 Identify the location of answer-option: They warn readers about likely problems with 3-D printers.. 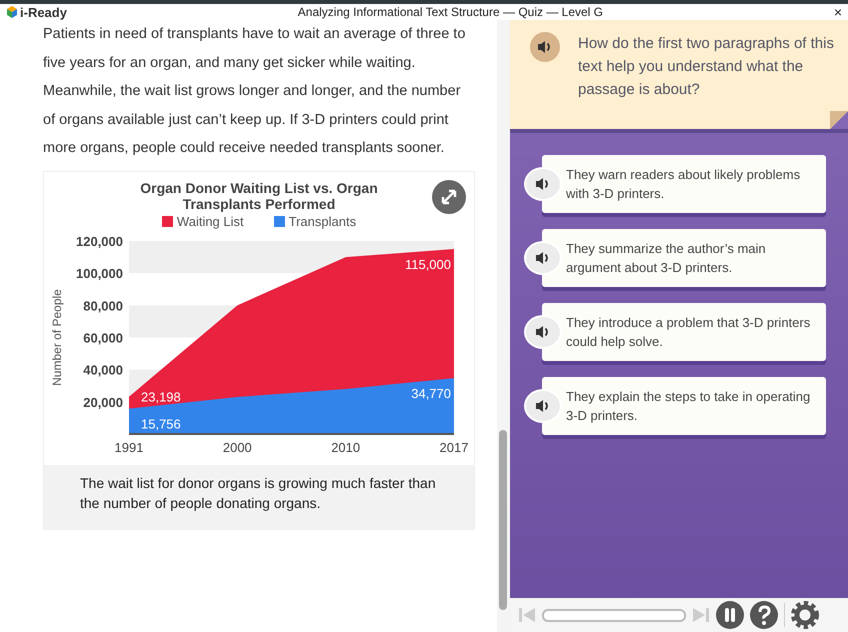
(684, 184).